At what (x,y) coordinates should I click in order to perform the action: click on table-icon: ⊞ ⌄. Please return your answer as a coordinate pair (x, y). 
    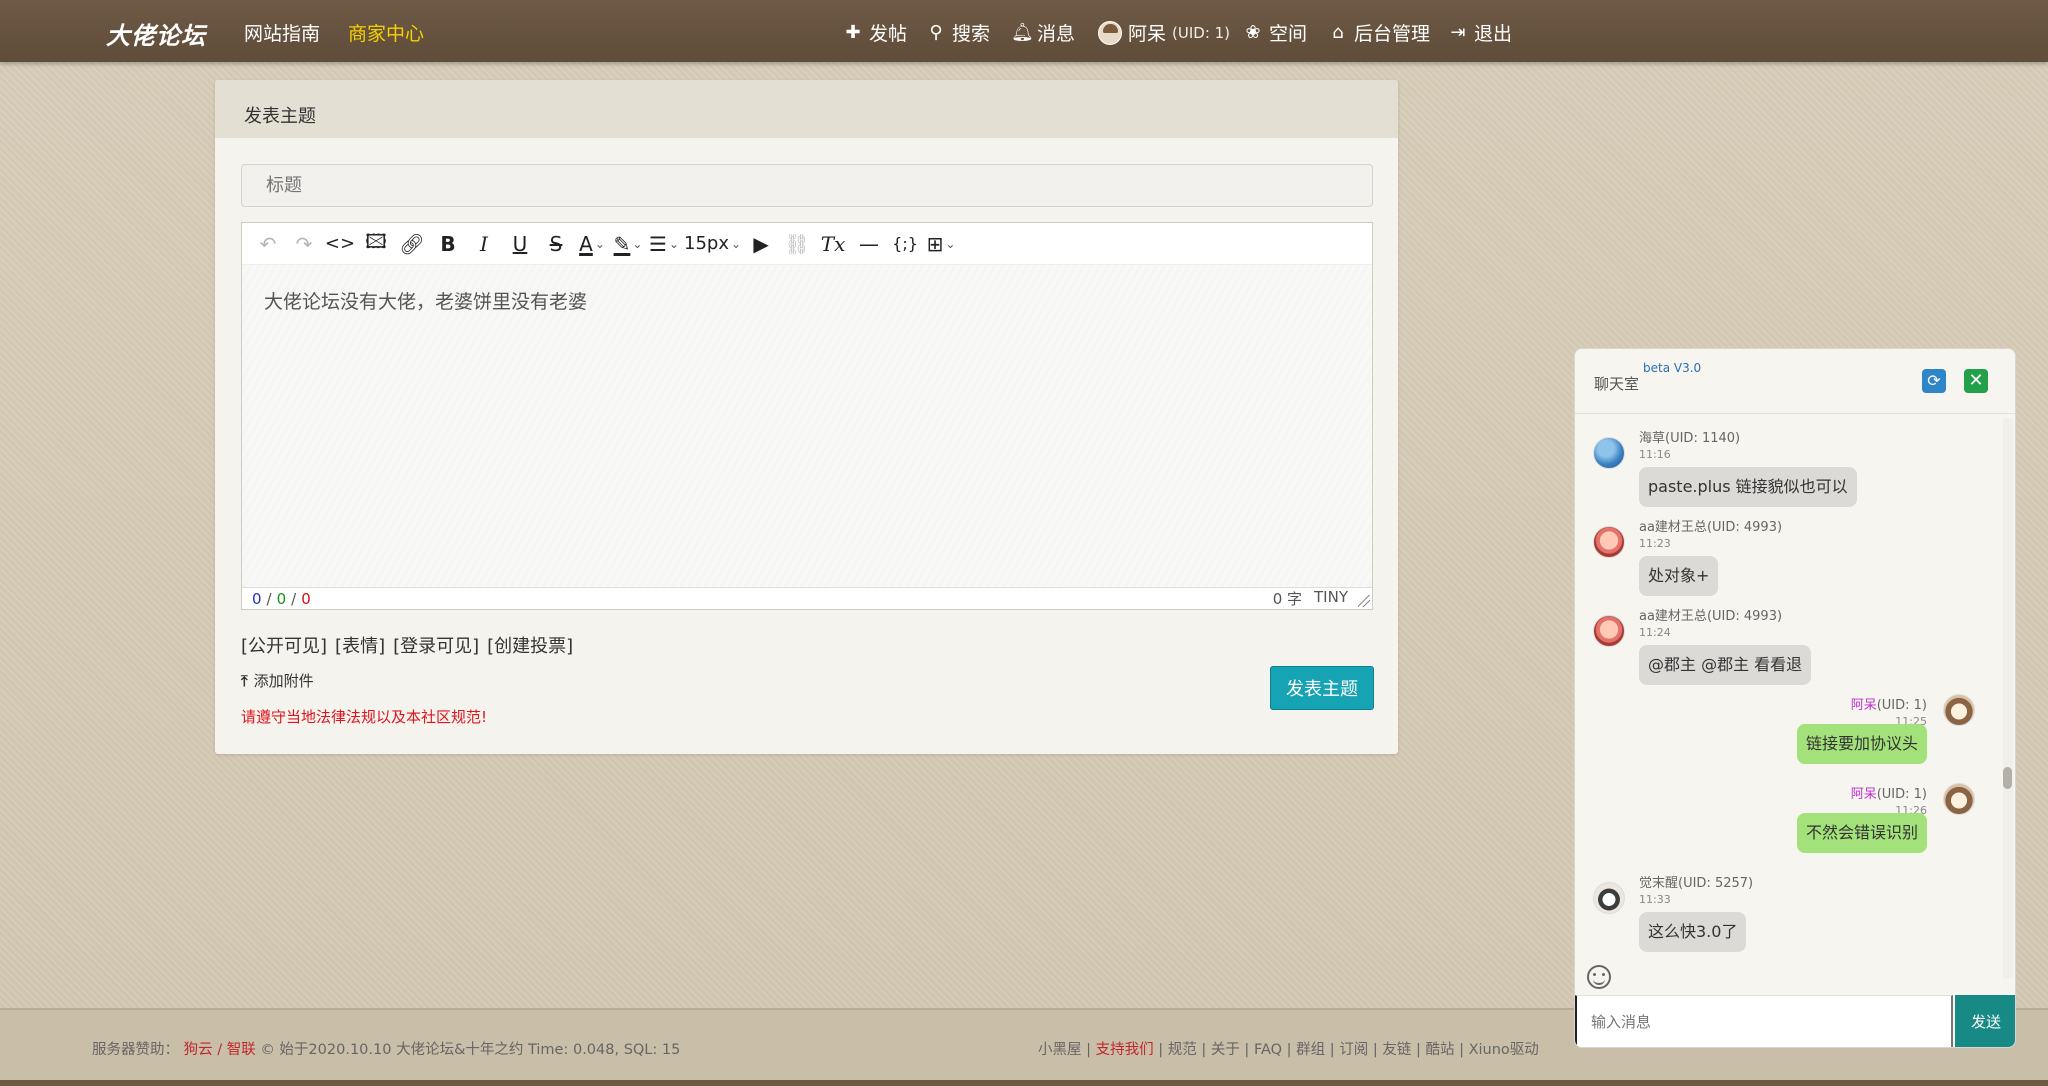
    Looking at the image, I should click on (941, 244).